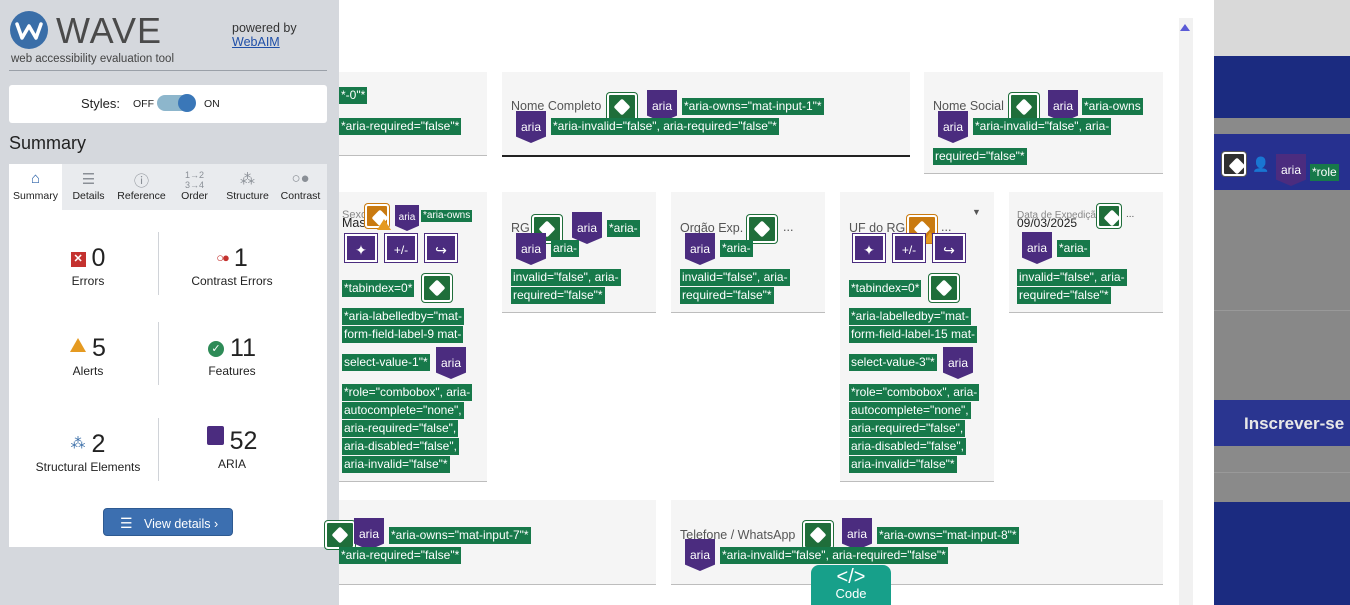 This screenshot has width=1350, height=605. Describe the element at coordinates (181, 524) in the screenshot. I see `view-details-label: View details ›` at that location.